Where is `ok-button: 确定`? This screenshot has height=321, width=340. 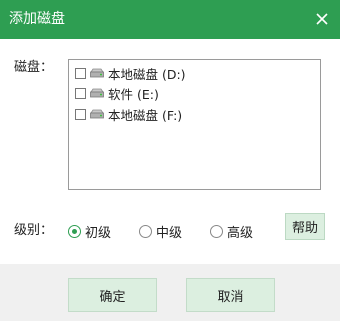 ok-button: 确定 is located at coordinates (112, 295).